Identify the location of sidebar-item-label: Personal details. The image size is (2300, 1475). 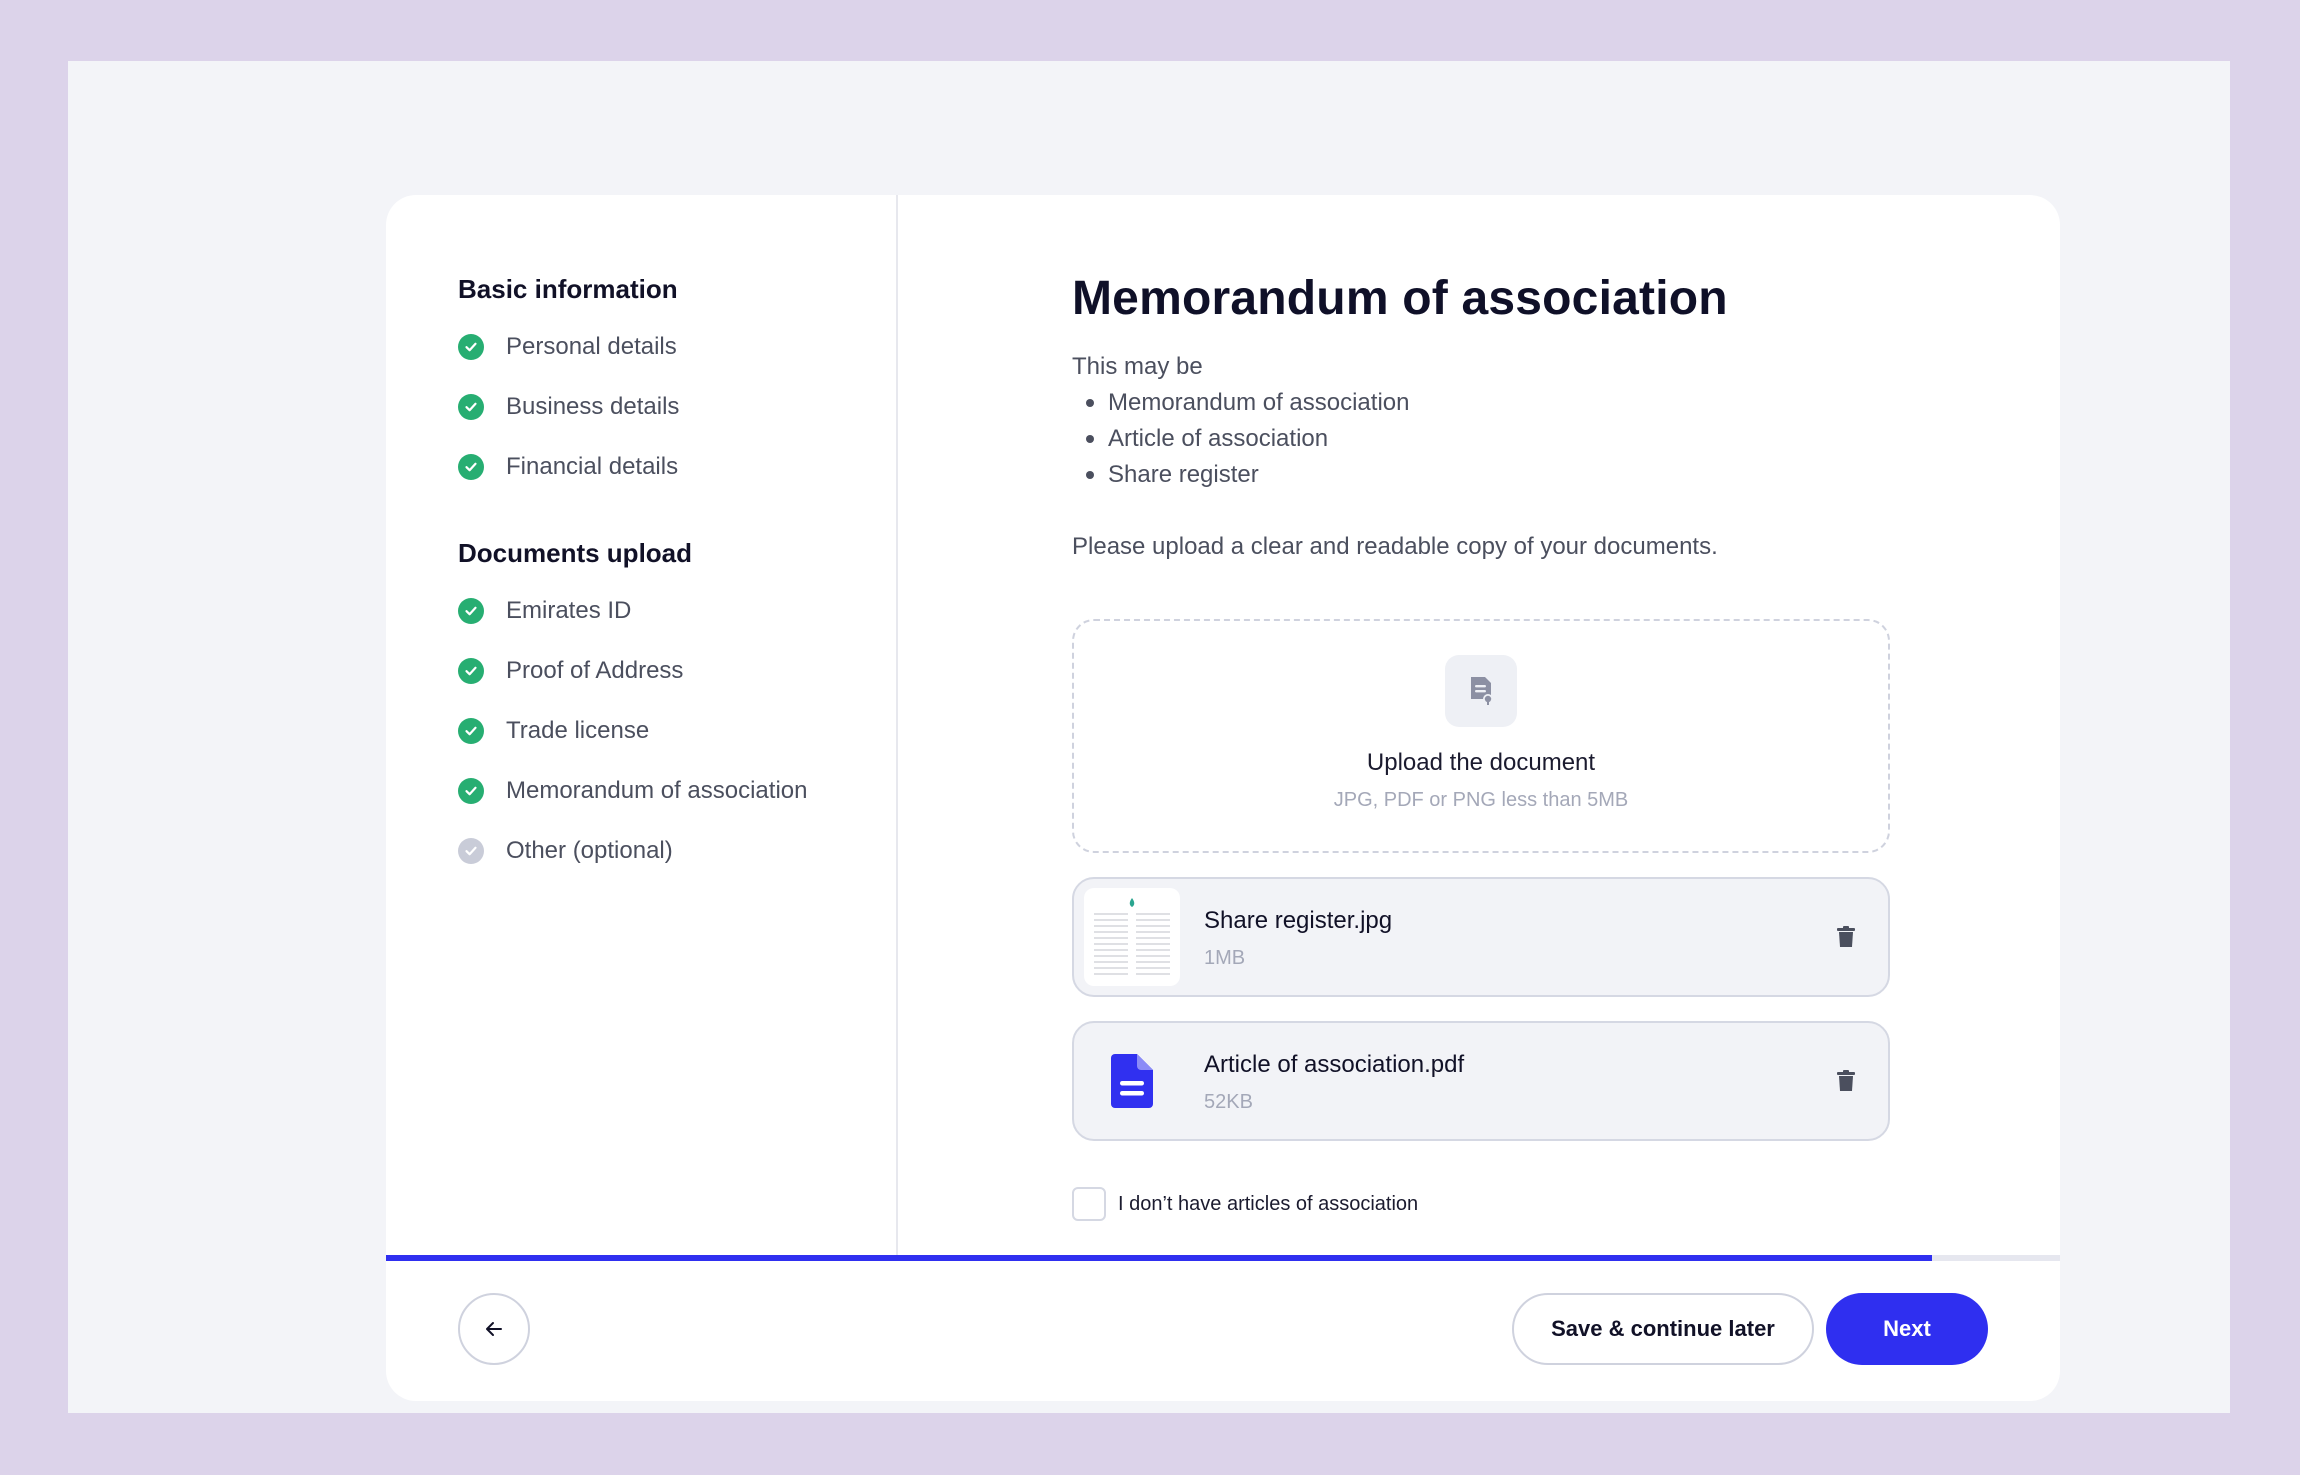
(591, 346).